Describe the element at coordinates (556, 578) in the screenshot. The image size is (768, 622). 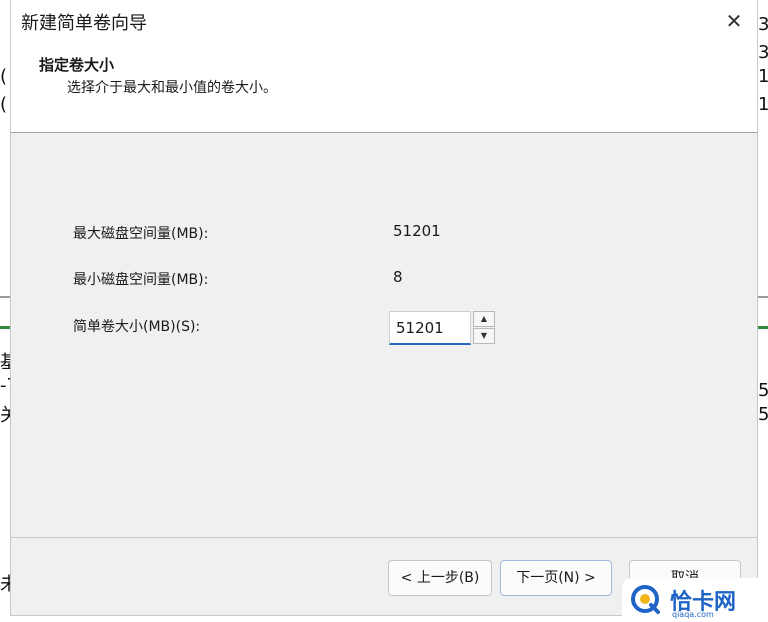
I see `next-button: 下一页(N) >` at that location.